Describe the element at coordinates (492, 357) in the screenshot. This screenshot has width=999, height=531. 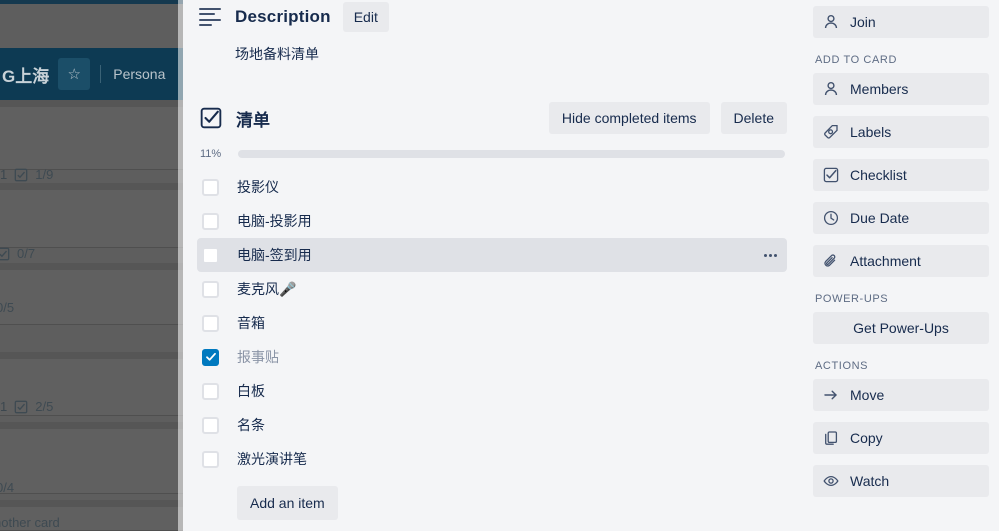
I see `checklist-item: 报事贴` at that location.